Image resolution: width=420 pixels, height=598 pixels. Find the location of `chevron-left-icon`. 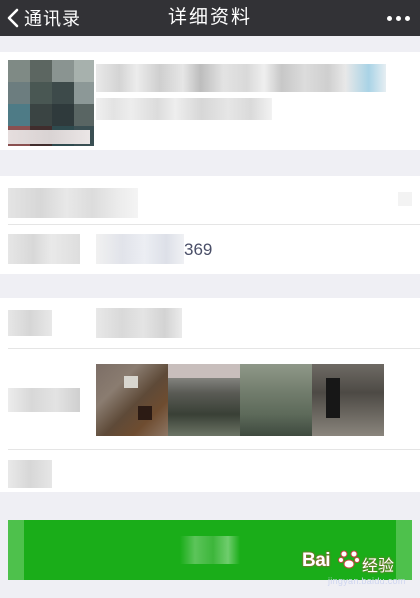

chevron-left-icon is located at coordinates (13, 18).